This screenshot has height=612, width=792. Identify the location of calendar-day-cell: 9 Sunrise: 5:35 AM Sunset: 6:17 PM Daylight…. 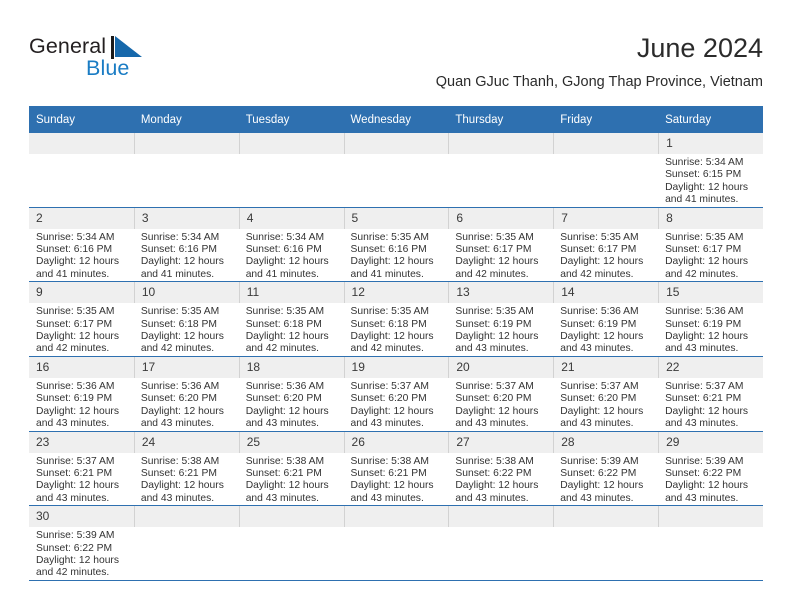
(81, 319).